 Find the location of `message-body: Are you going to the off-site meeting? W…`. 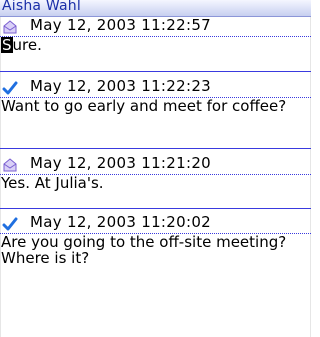

message-body: Are you going to the off-site meeting? W… is located at coordinates (150, 250).